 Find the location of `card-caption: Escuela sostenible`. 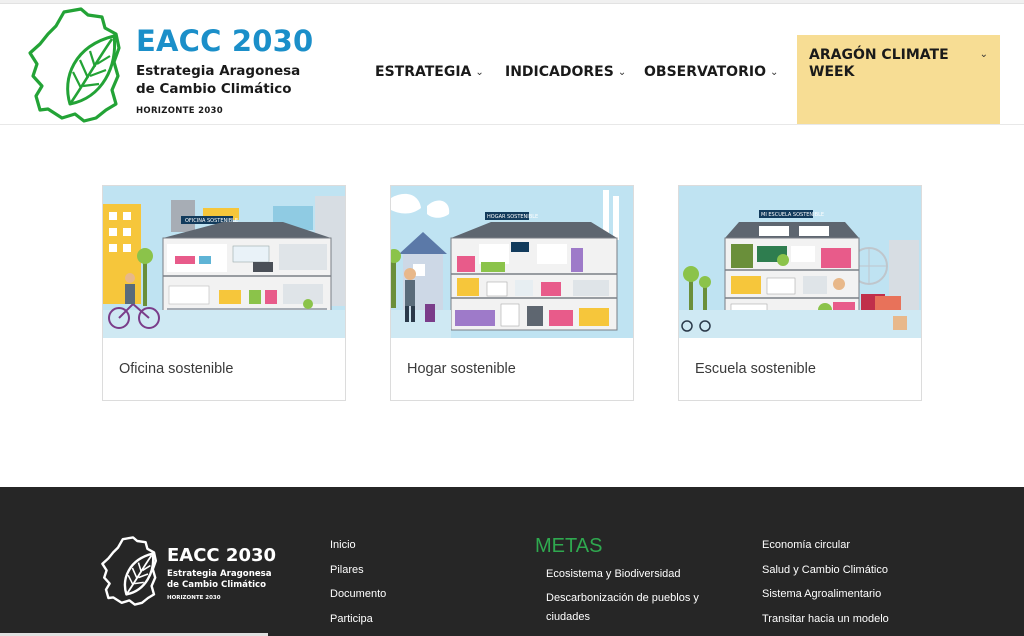

card-caption: Escuela sostenible is located at coordinates (755, 369).